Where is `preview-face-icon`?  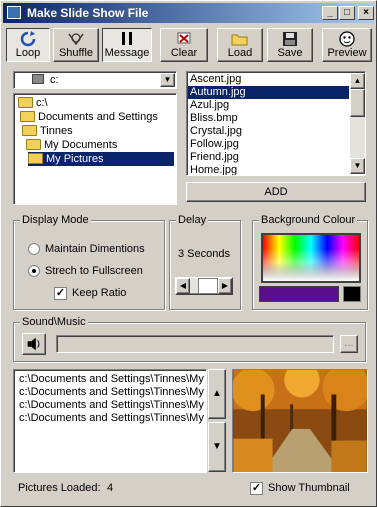
preview-face-icon is located at coordinates (347, 39).